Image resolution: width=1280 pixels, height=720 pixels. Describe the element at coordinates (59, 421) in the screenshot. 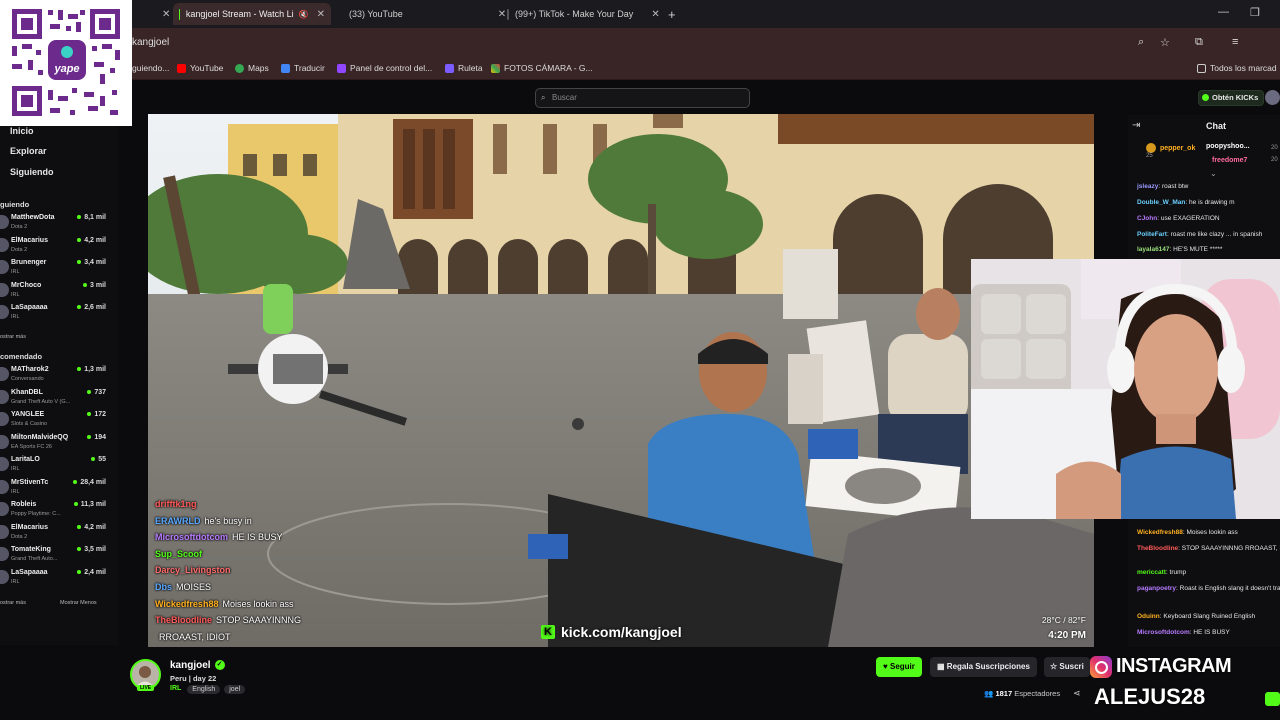

I see `sidebar-channel: YANGLEE Slots & Casino 172` at that location.